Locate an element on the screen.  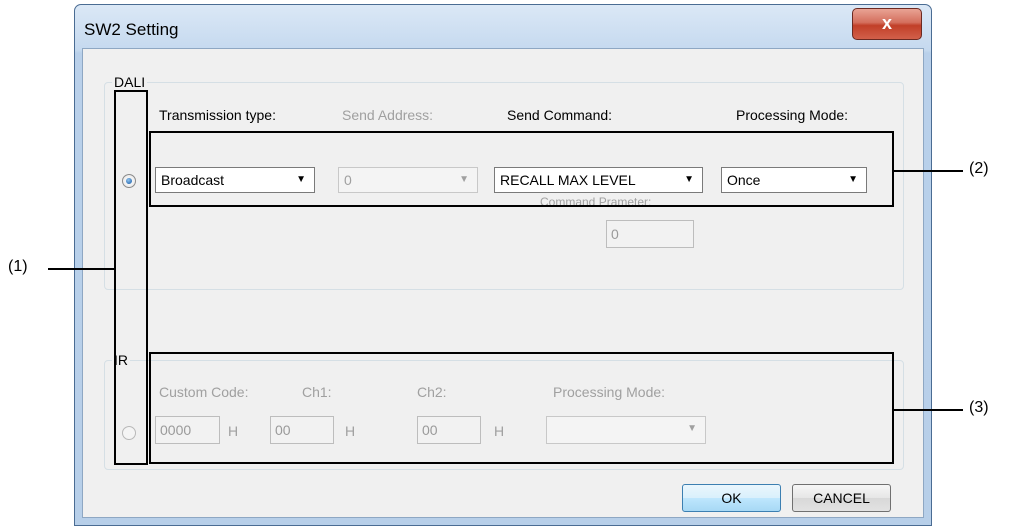
send-command-label: Send Command: is located at coordinates (560, 115).